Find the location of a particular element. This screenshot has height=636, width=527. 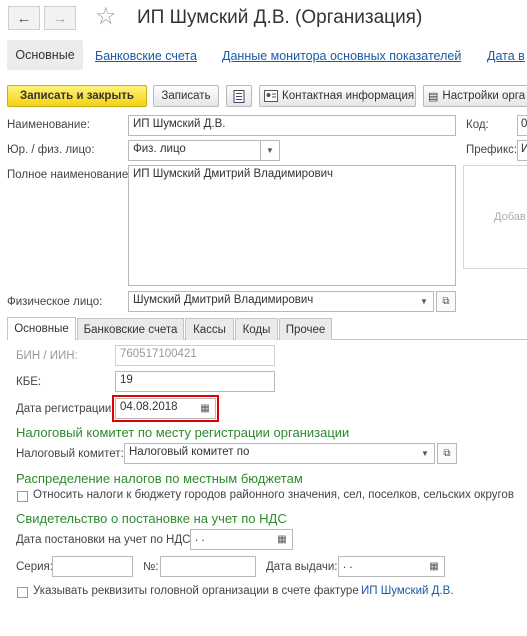

nav-tab-main: Основные is located at coordinates (45, 55).